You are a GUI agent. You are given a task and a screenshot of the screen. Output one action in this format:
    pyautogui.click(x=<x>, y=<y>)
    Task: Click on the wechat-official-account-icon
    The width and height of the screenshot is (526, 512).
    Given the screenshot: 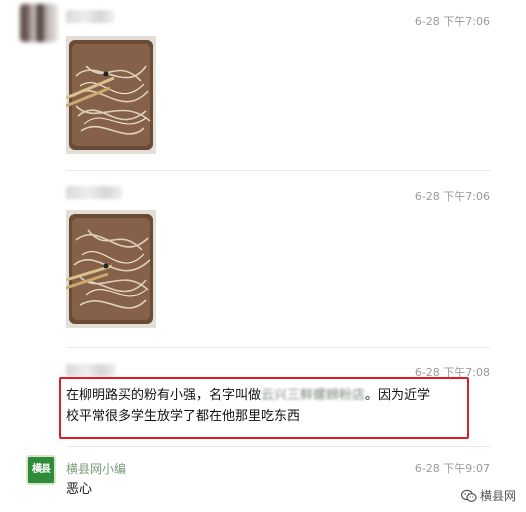 What is the action you would take?
    pyautogui.click(x=468, y=495)
    